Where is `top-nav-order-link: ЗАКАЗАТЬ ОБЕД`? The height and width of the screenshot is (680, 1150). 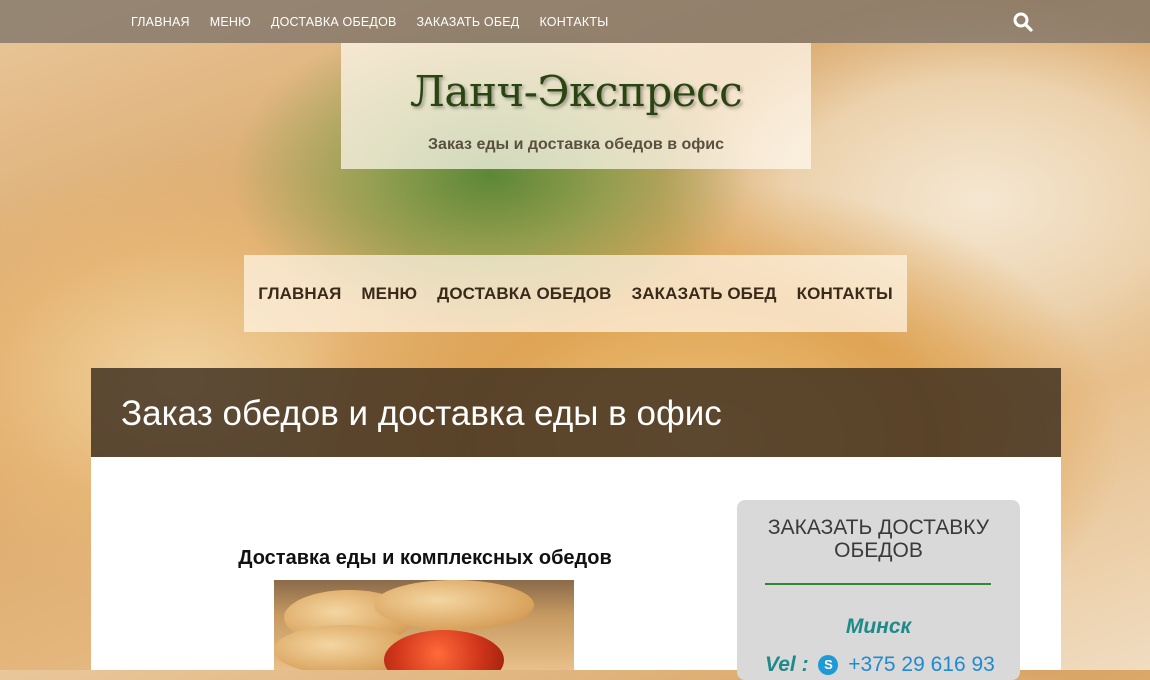
top-nav-order-link: ЗАКАЗАТЬ ОБЕД is located at coordinates (468, 22).